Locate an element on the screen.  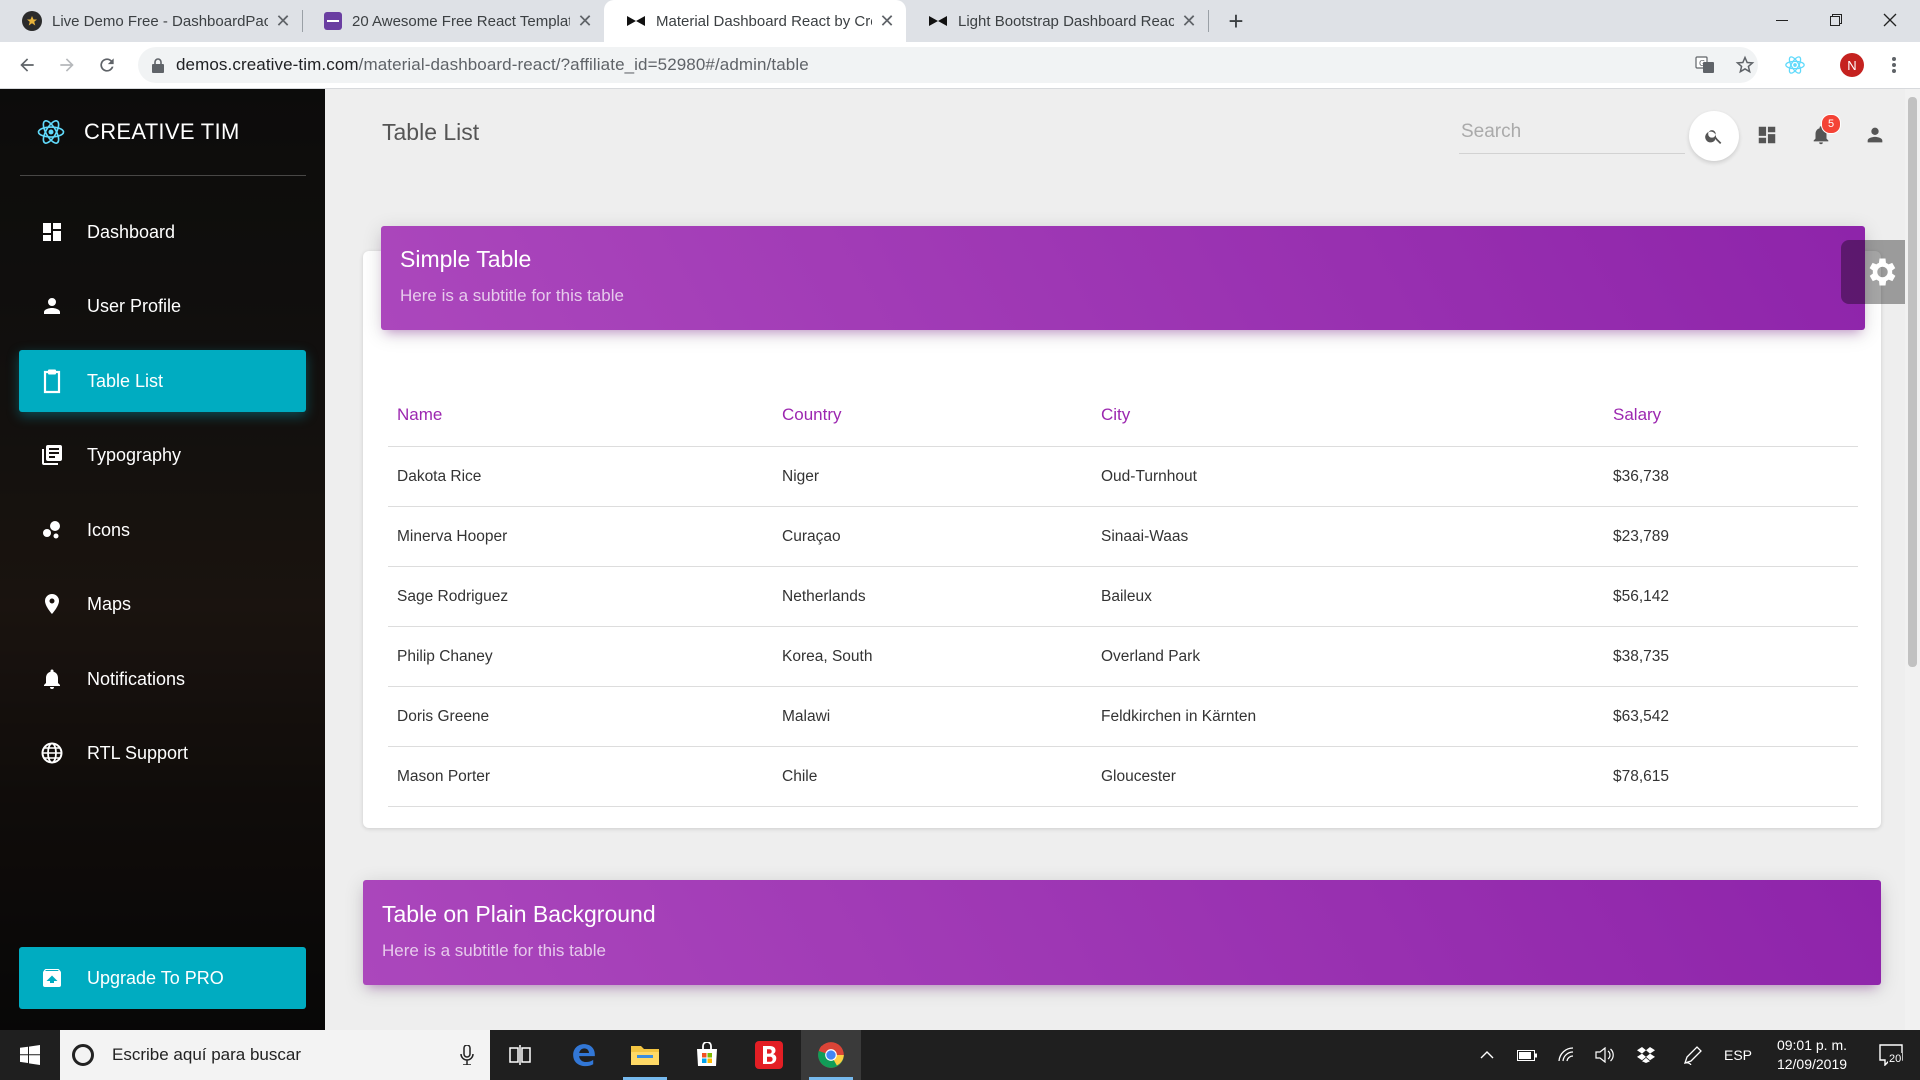
search-button is located at coordinates (1714, 136).